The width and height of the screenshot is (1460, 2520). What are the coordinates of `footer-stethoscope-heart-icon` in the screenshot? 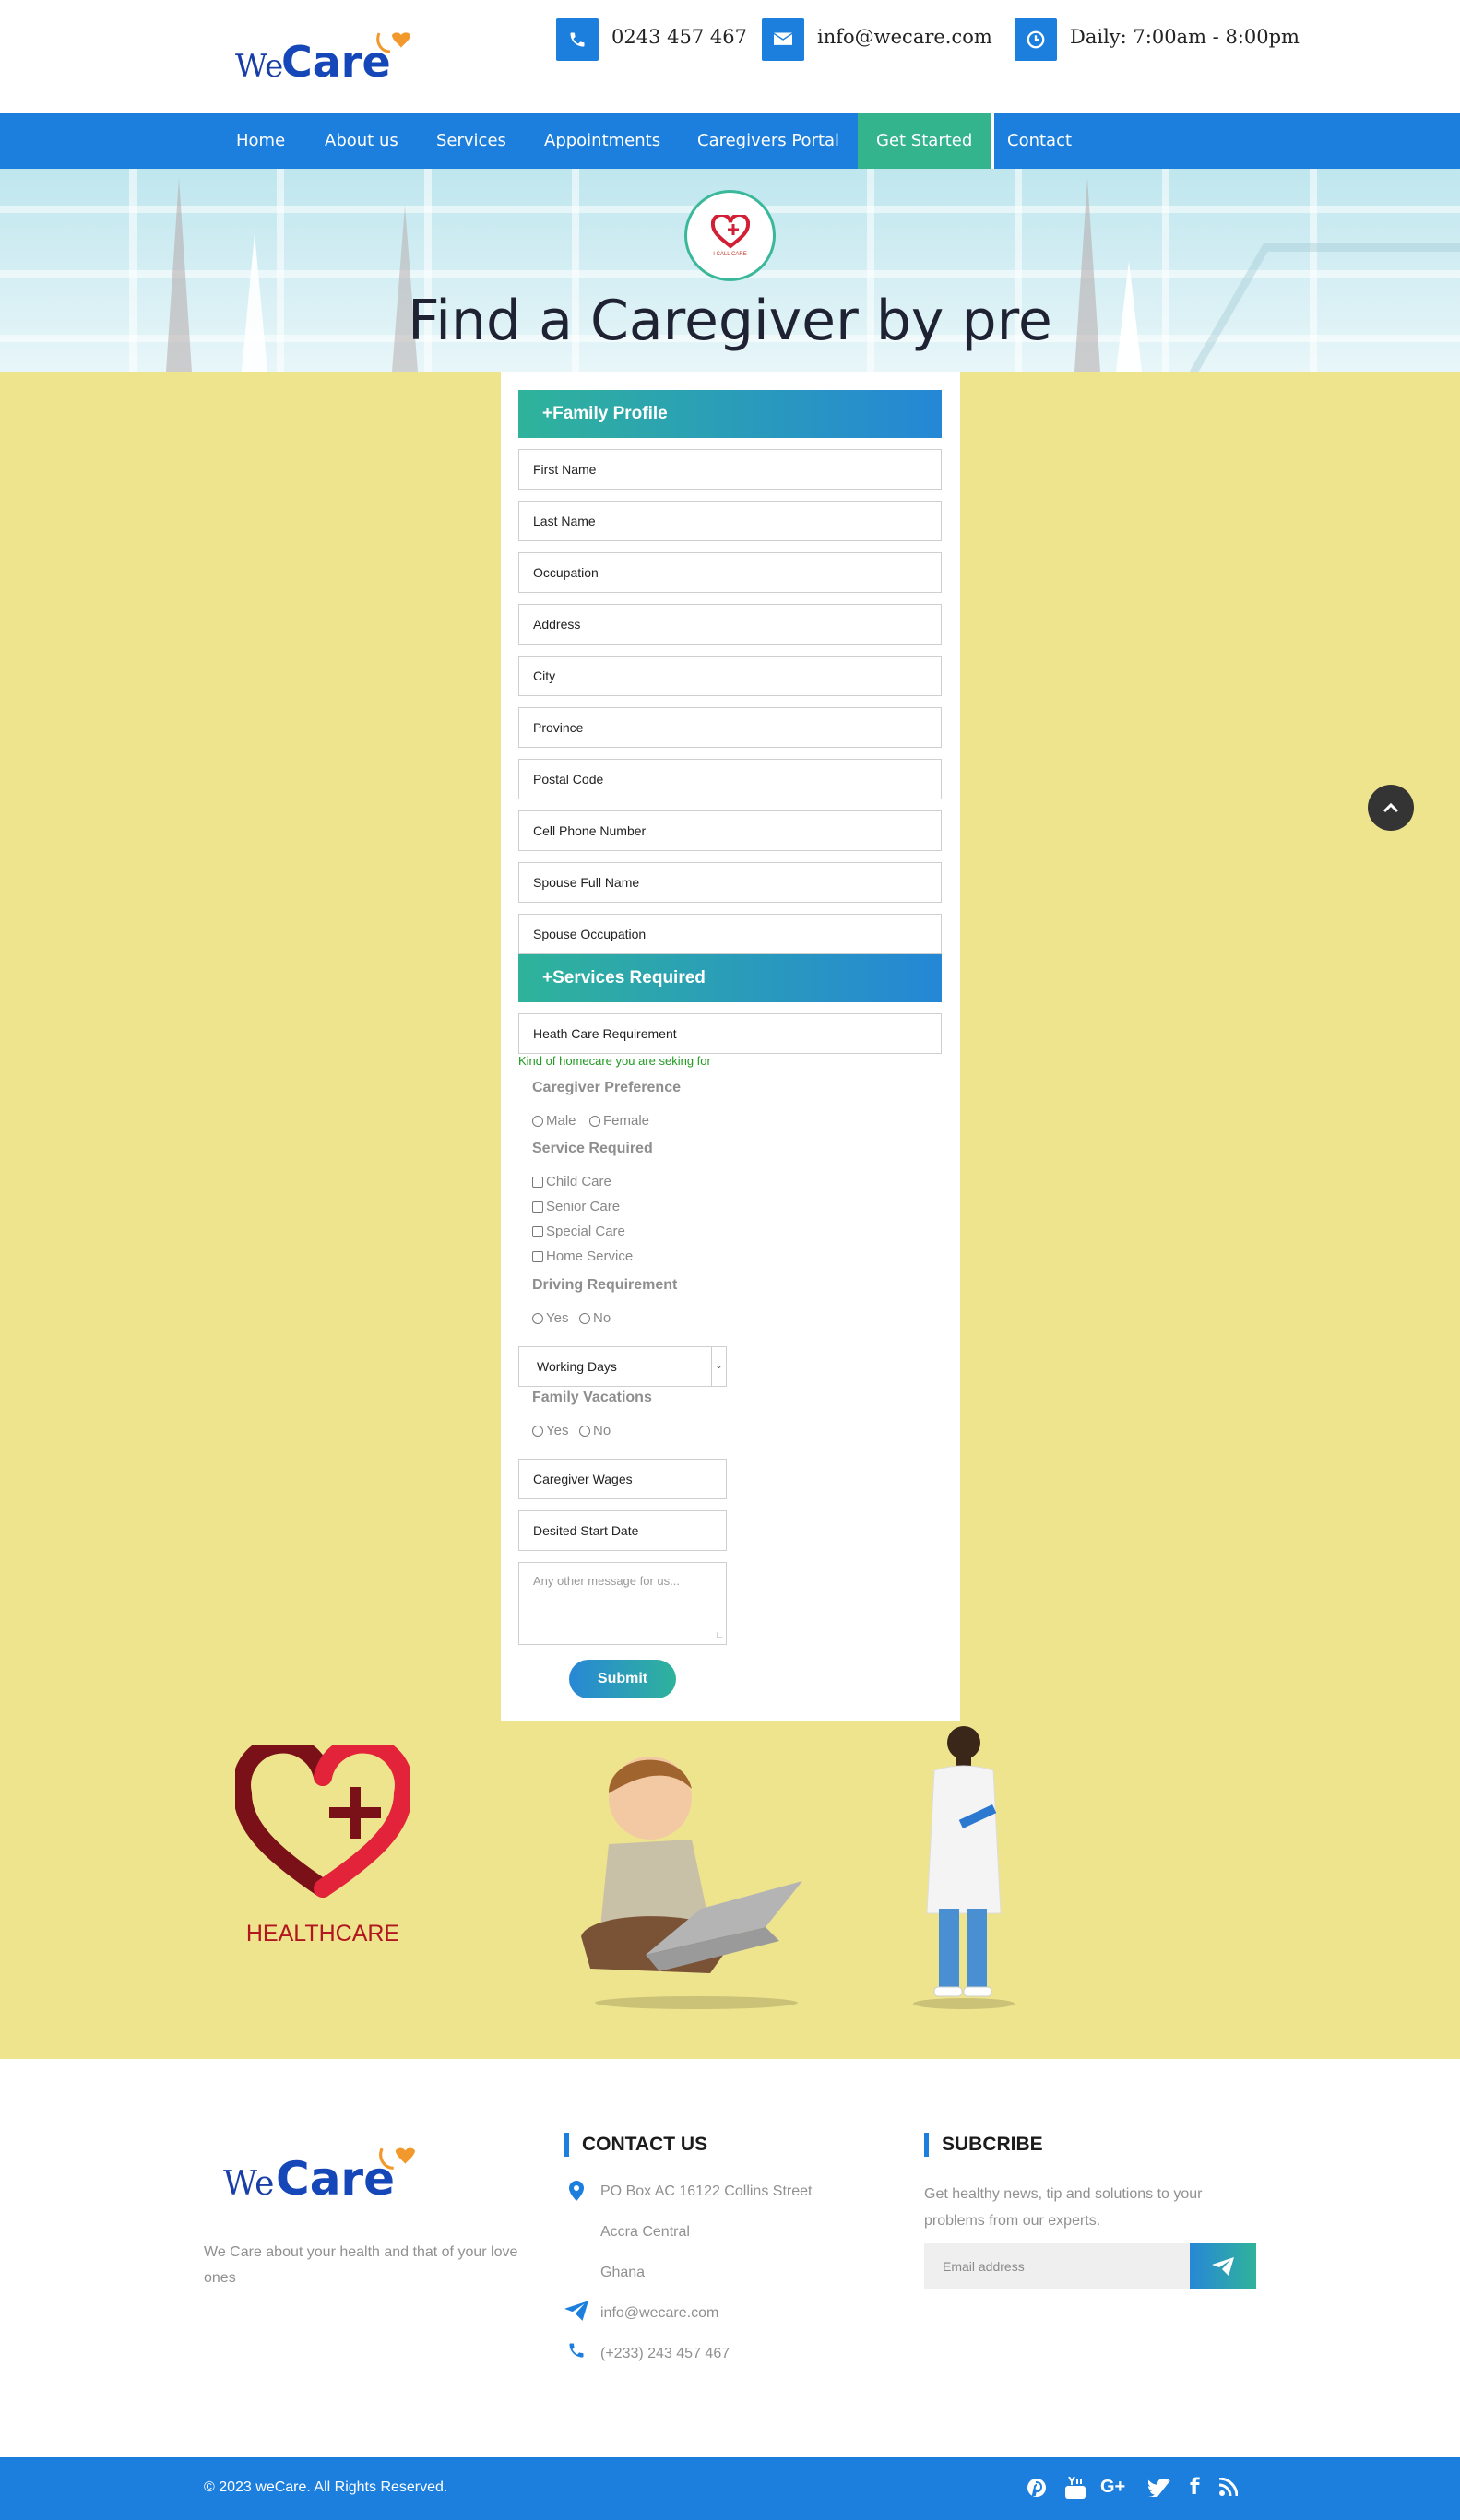 It's located at (397, 2158).